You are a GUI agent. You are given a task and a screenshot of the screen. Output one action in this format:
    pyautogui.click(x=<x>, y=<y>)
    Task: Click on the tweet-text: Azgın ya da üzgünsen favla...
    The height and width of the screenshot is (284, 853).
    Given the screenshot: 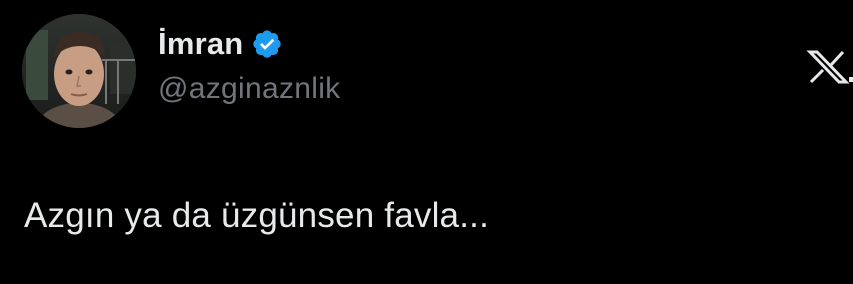 What is the action you would take?
    pyautogui.click(x=256, y=215)
    